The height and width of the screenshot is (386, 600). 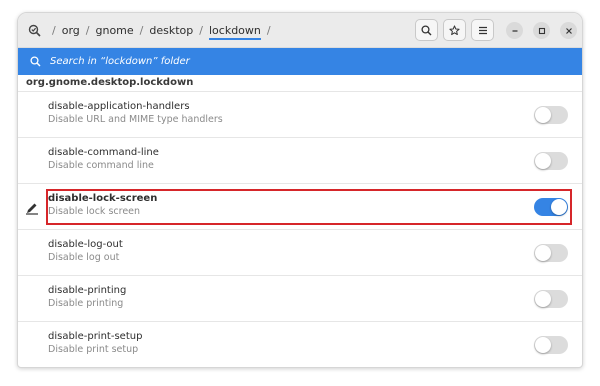 I want to click on header-bar: / org / gnome / desktop / lockdown /, so click(x=300, y=30).